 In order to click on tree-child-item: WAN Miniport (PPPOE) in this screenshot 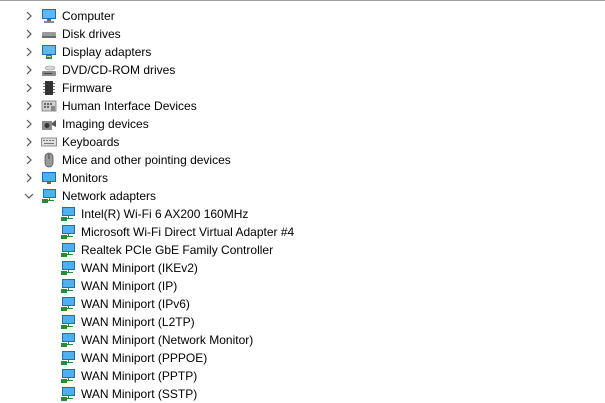, I will do `click(302, 358)`.